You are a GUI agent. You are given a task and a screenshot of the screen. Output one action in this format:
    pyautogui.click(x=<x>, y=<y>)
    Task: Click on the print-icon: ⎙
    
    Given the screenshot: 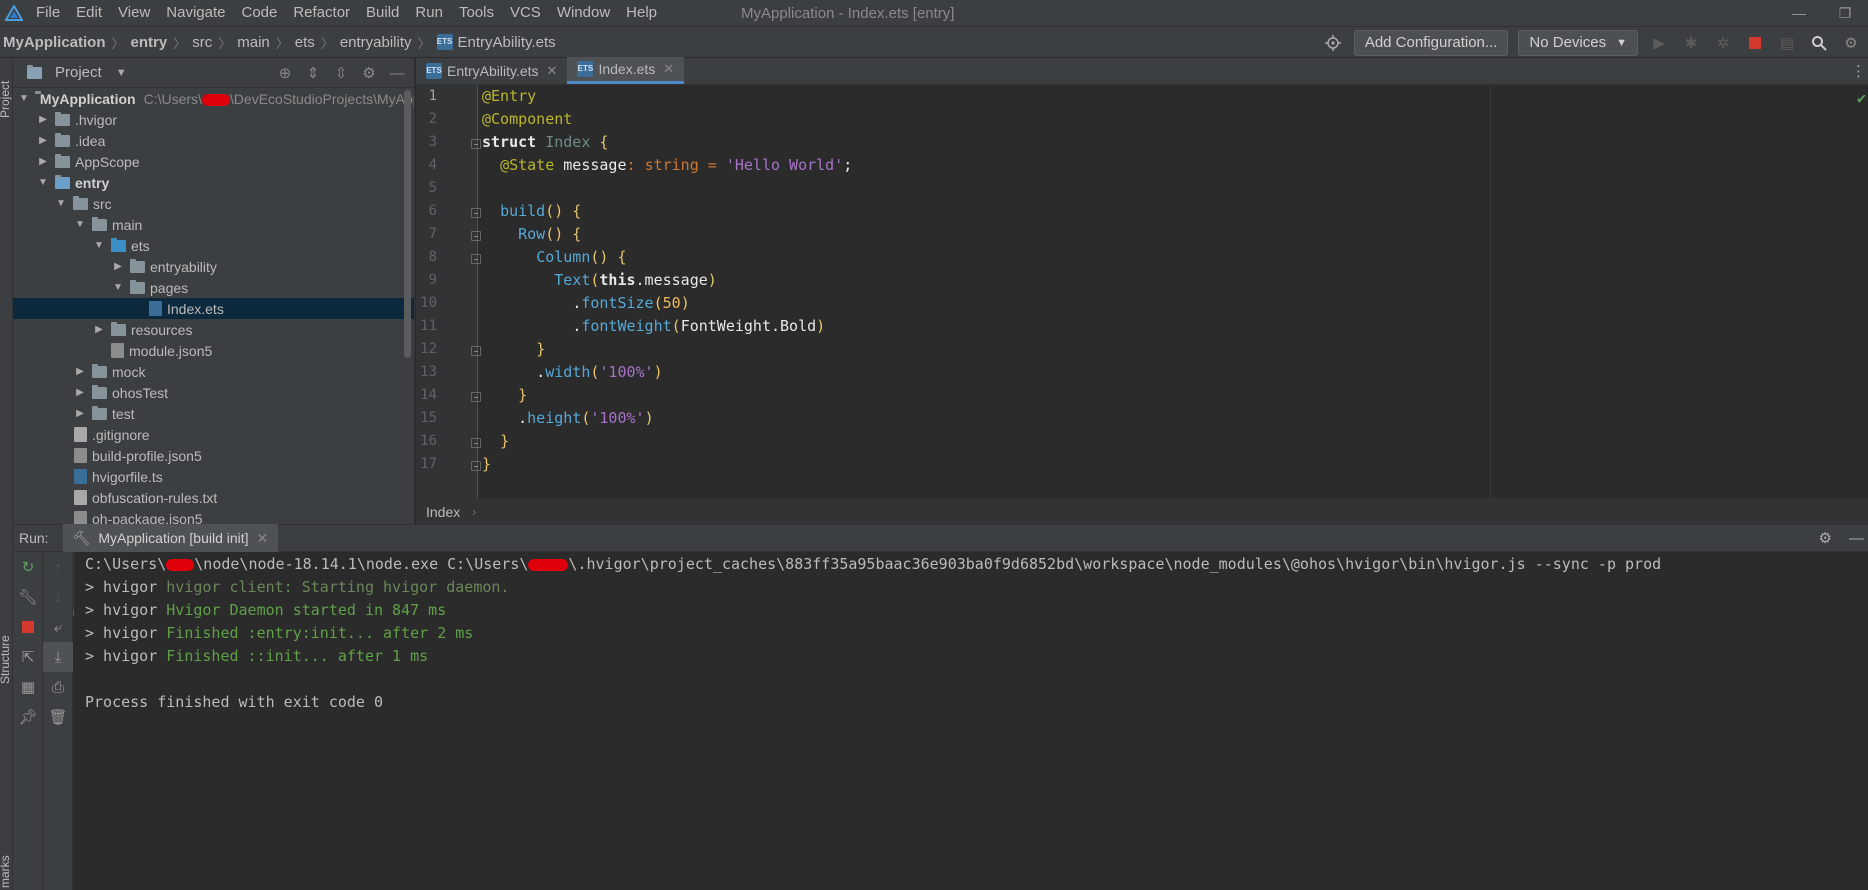 What is the action you would take?
    pyautogui.click(x=58, y=687)
    